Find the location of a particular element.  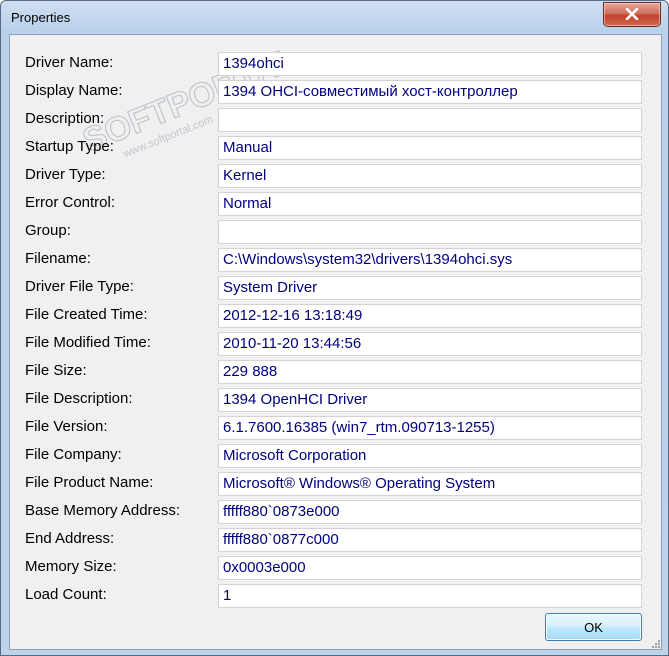

property-row: Driver File Type: System Driver is located at coordinates (335, 288).